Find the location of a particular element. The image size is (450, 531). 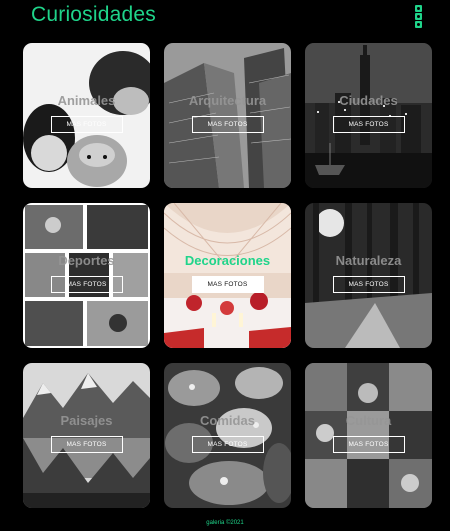

card-title: Cultura is located at coordinates (368, 420).